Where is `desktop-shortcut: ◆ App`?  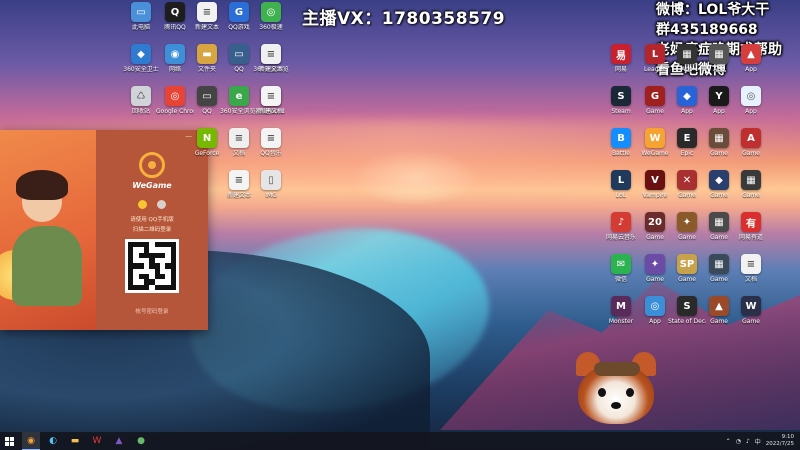 desktop-shortcut: ◆ App is located at coordinates (687, 107).